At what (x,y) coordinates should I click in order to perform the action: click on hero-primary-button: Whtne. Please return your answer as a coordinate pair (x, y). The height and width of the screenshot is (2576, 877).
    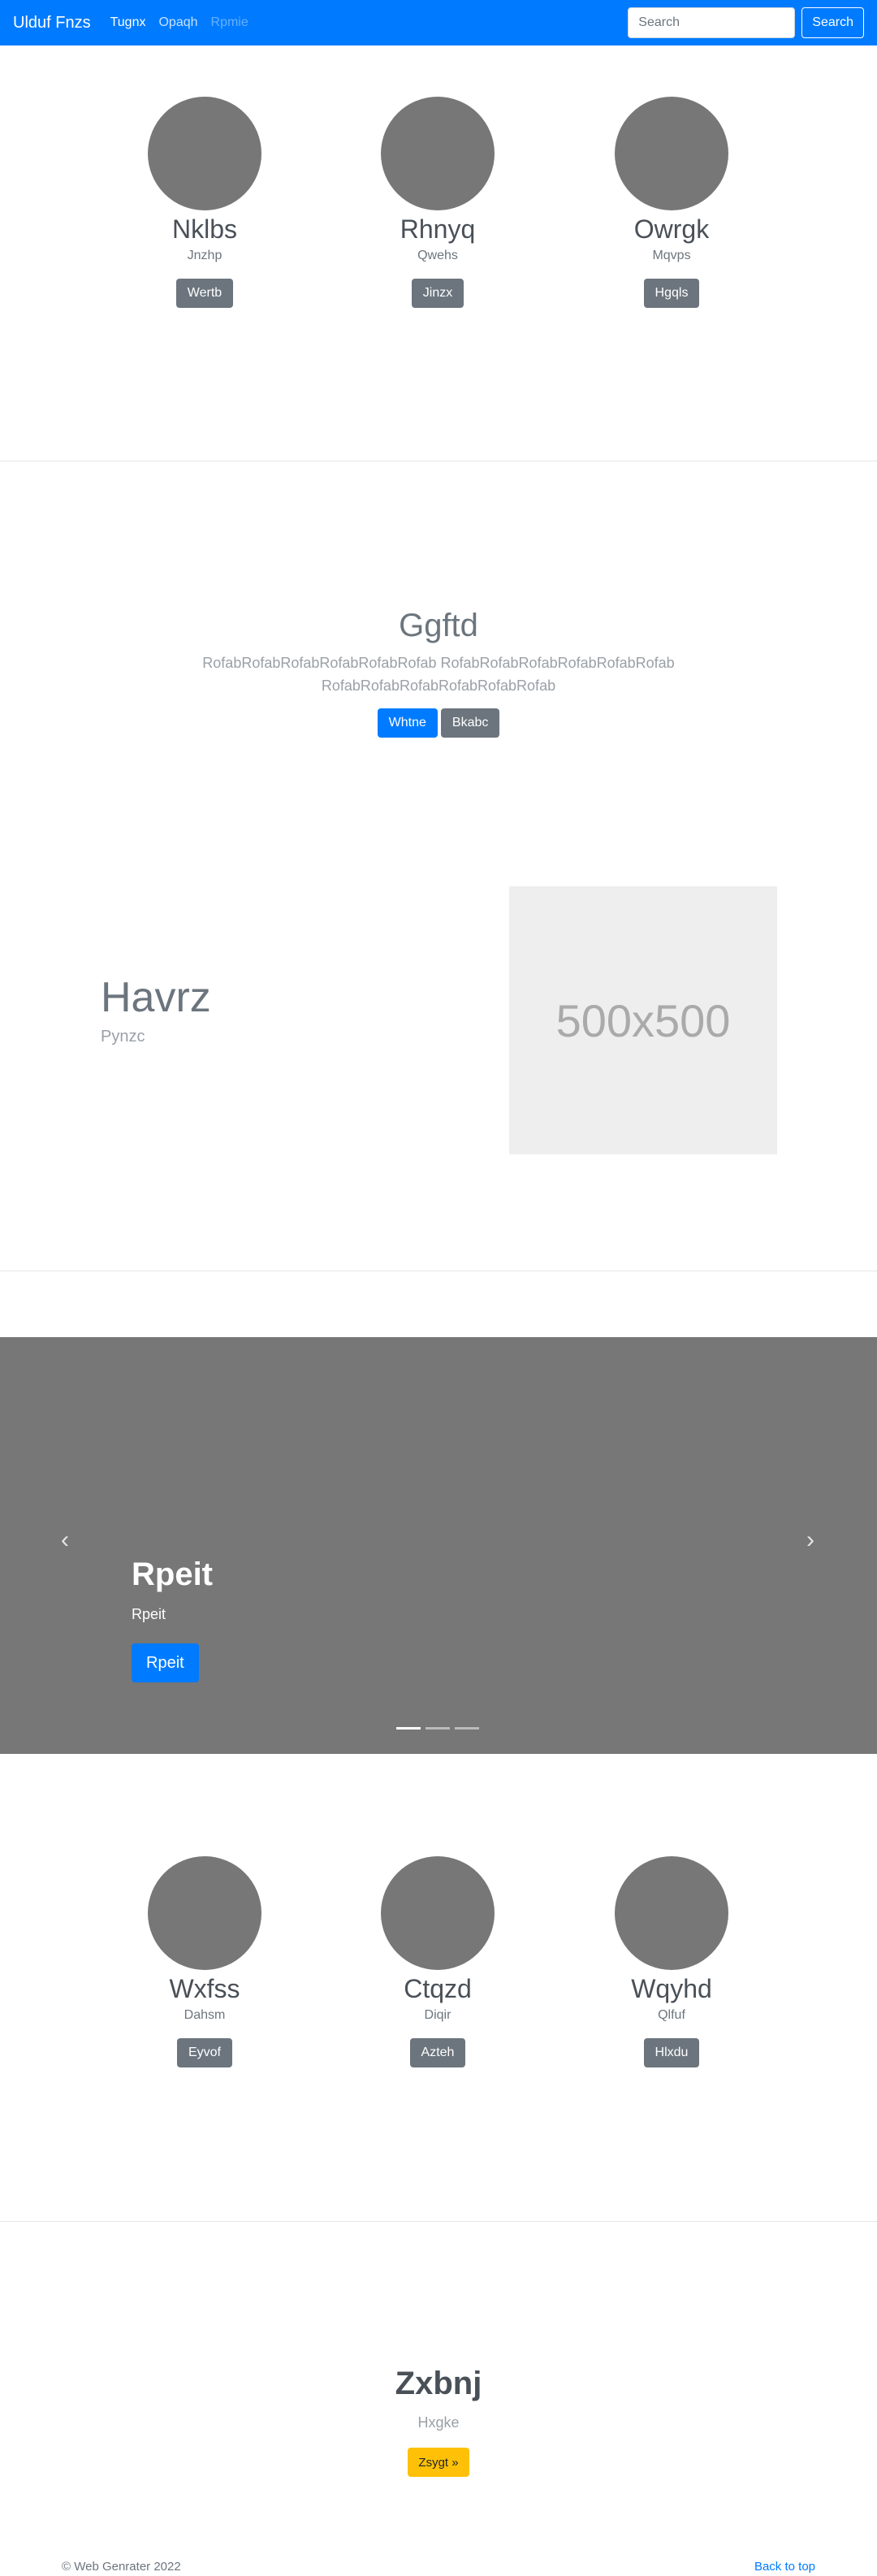
    Looking at the image, I should click on (407, 723).